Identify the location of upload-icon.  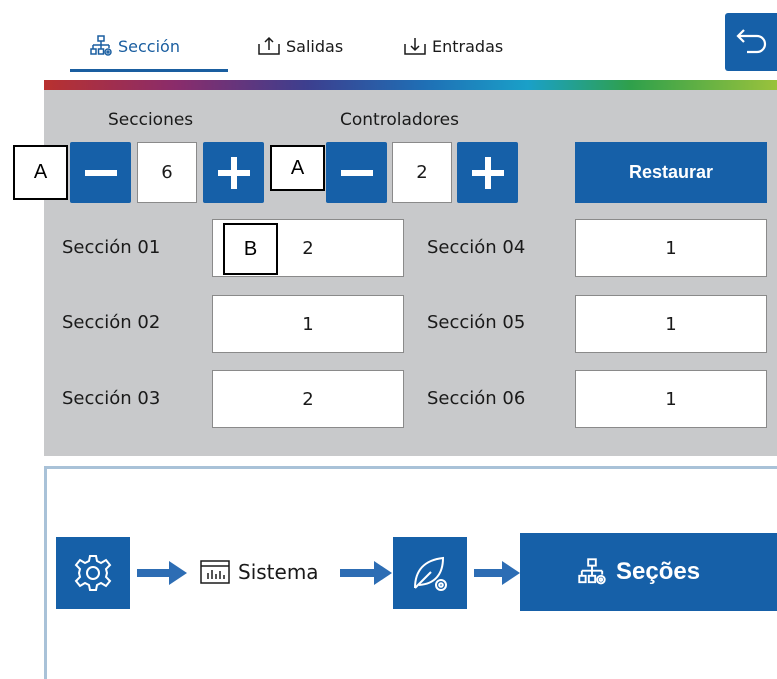
(269, 45).